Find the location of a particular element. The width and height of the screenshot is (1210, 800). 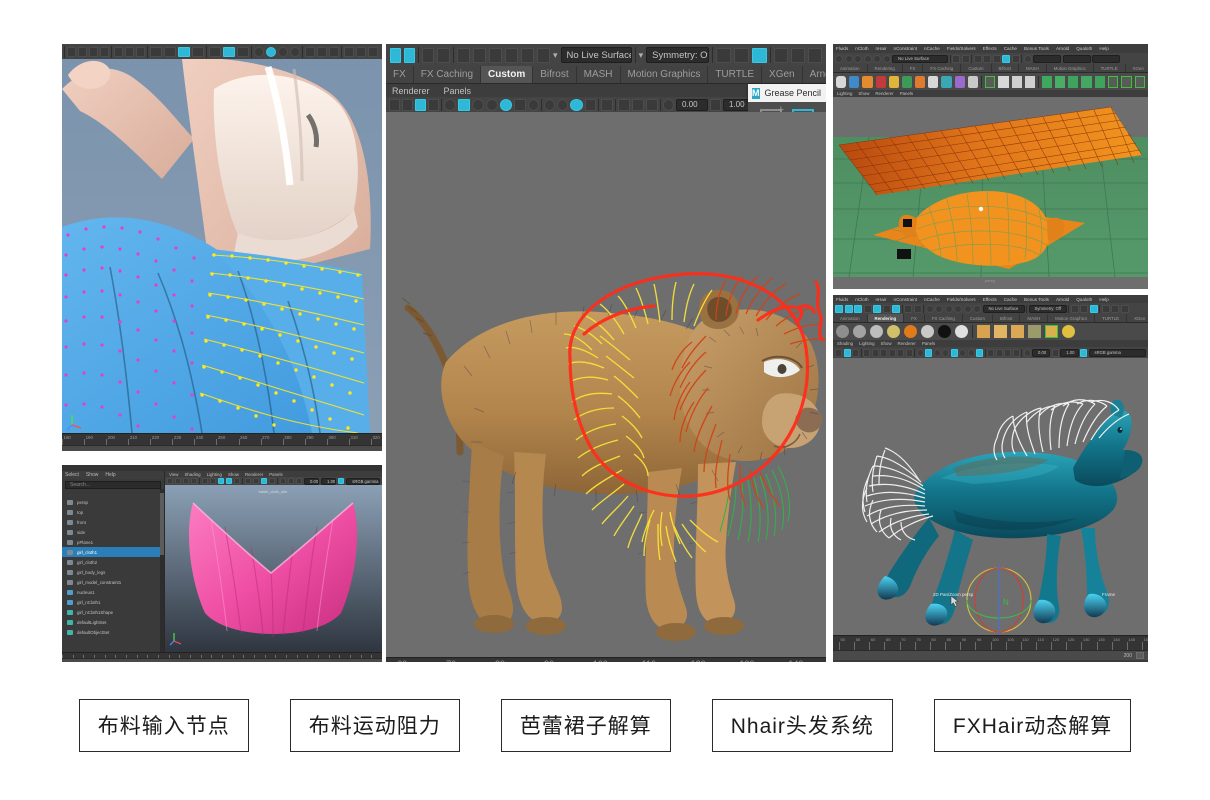

snap-curve-icon is located at coordinates (848, 58).